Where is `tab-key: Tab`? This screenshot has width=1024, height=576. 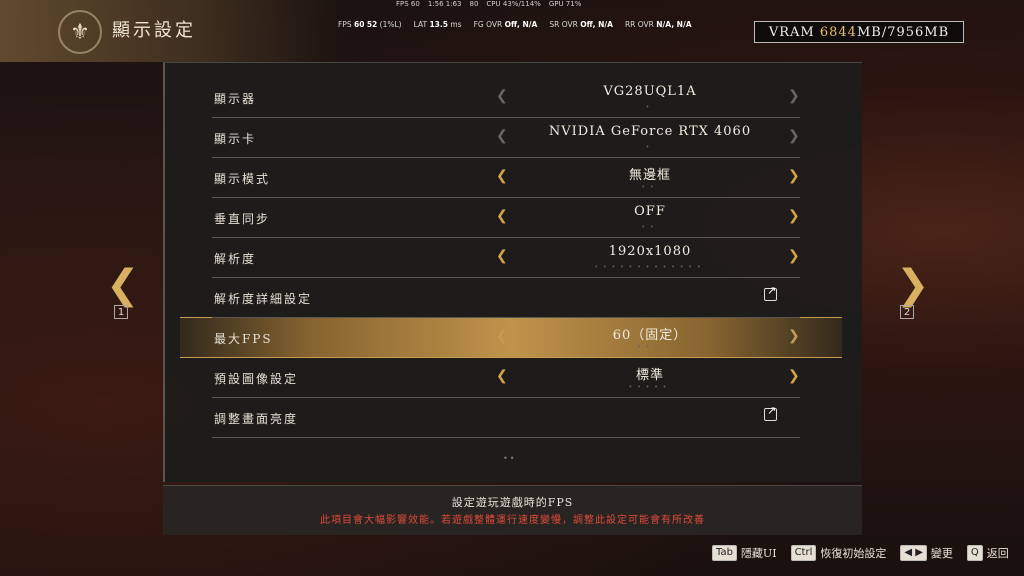 tab-key: Tab is located at coordinates (724, 553).